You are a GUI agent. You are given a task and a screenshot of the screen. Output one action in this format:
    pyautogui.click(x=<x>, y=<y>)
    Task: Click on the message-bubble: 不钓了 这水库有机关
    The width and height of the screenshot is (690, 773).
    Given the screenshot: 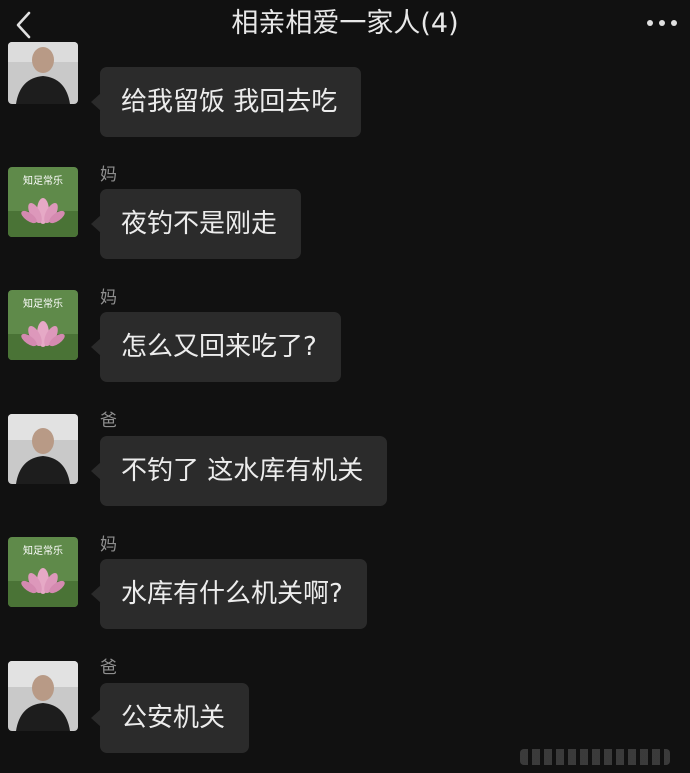 What is the action you would take?
    pyautogui.click(x=239, y=471)
    